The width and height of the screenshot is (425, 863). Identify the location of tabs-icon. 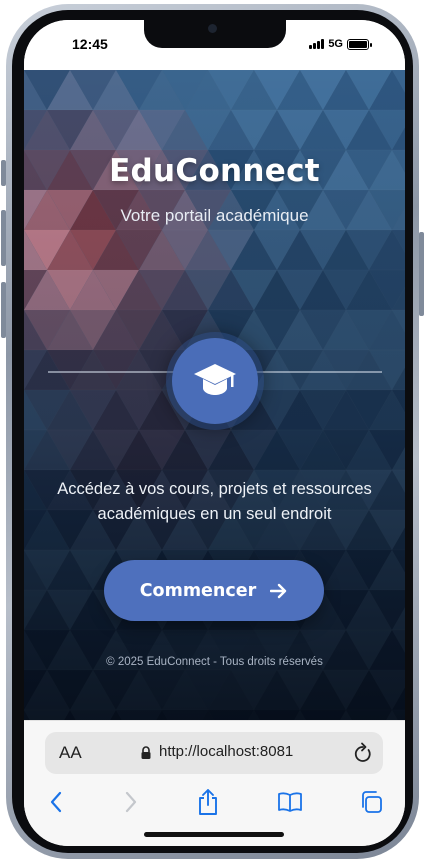
(372, 802).